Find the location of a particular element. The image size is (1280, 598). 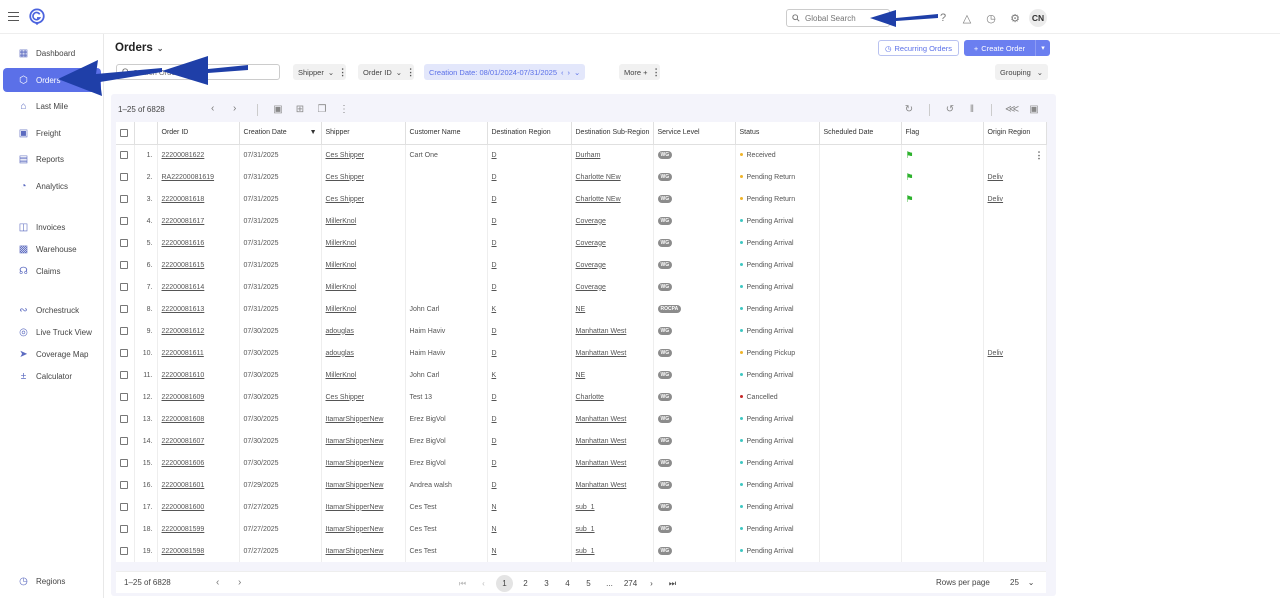

order-id-link: RA22200081619 is located at coordinates (188, 177).